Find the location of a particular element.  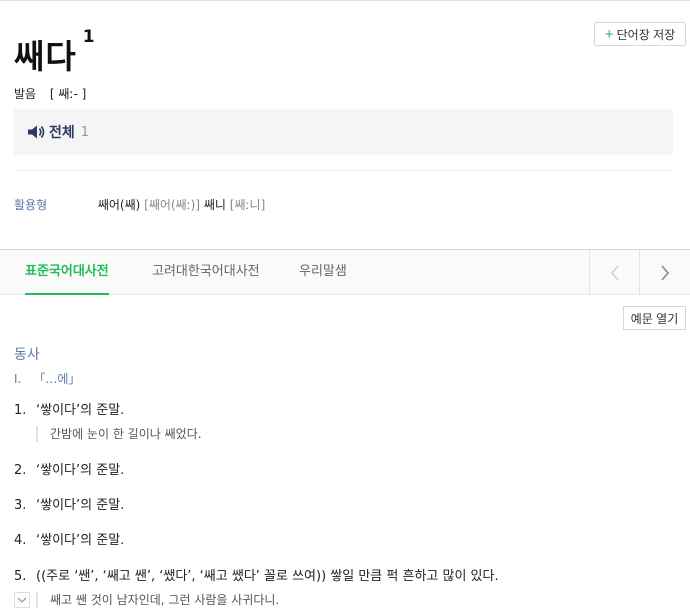

pronunciation-value: [ 쌔ː- ] is located at coordinates (68, 94).